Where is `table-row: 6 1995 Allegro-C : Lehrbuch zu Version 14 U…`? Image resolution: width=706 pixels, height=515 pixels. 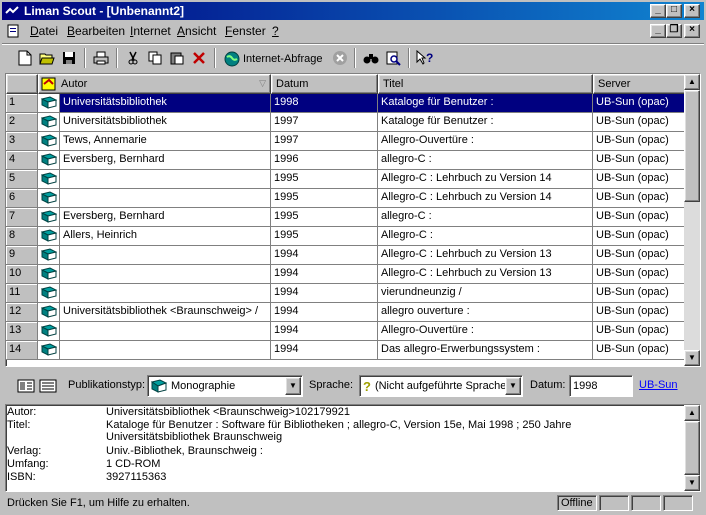
table-row: 6 1995 Allegro-C : Lehrbuch zu Version 14 U… is located at coordinates (346, 198).